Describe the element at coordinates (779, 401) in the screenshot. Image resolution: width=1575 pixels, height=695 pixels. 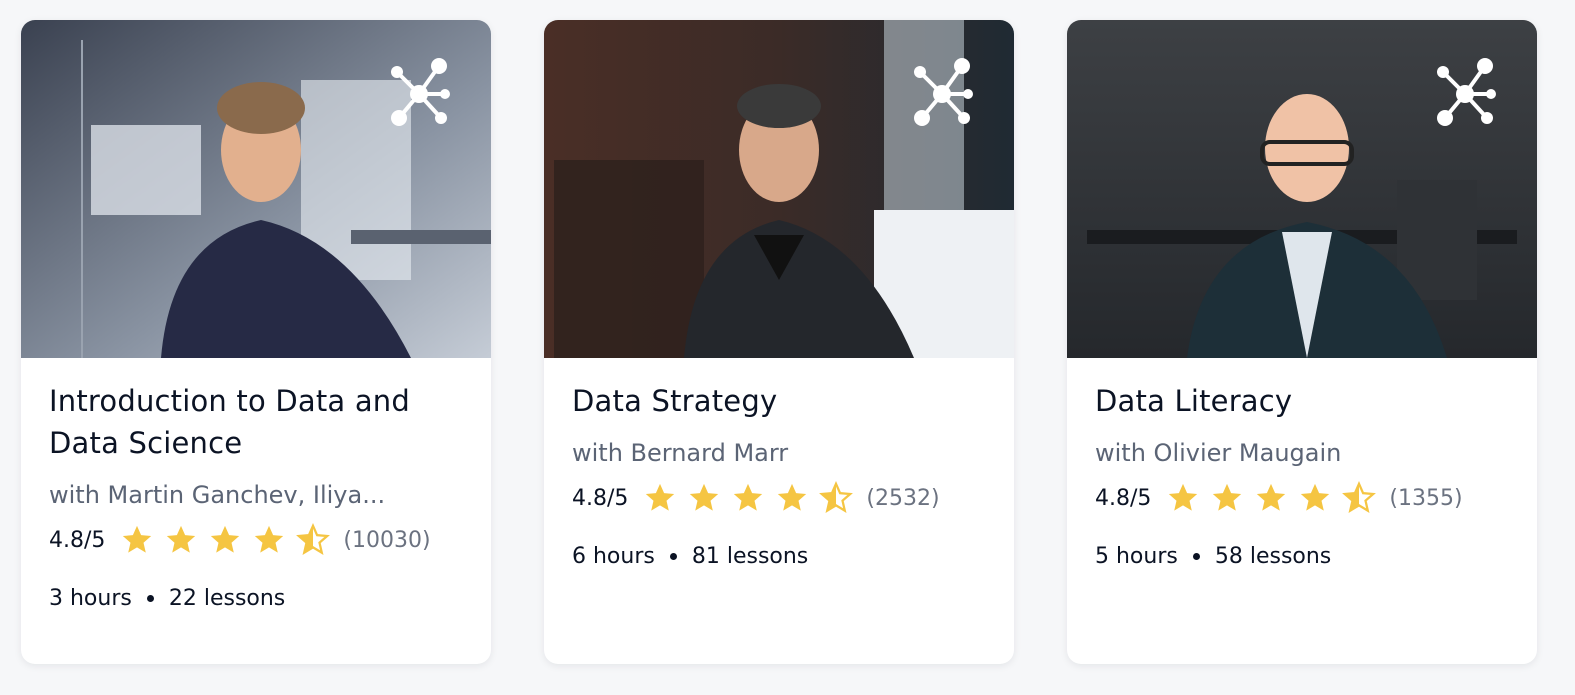
I see `course-title: Data Strategy` at that location.